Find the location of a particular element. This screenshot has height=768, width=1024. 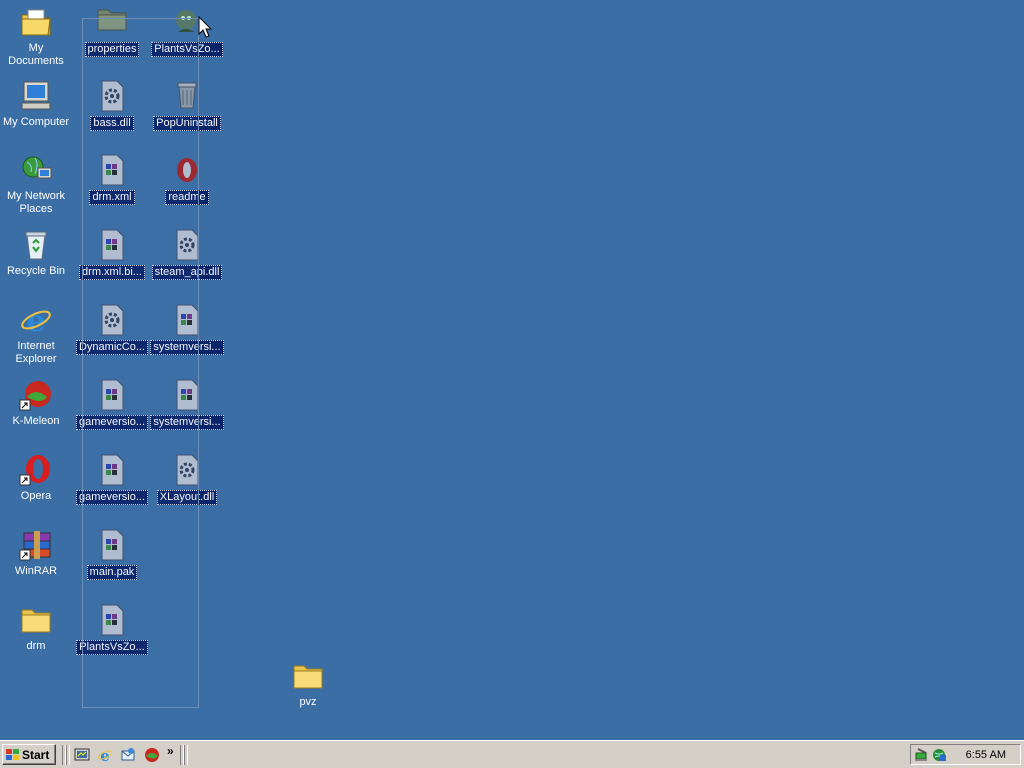

quick-launch-chevron: » is located at coordinates (170, 751).